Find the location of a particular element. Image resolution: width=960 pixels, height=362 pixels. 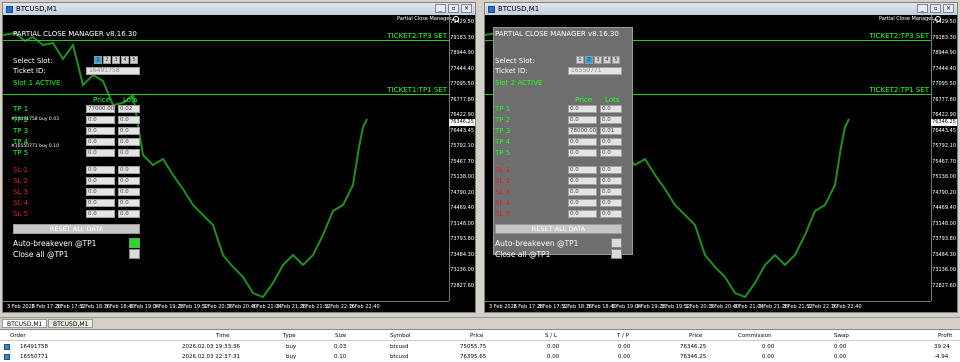

col-price: Price is located at coordinates (476, 336).